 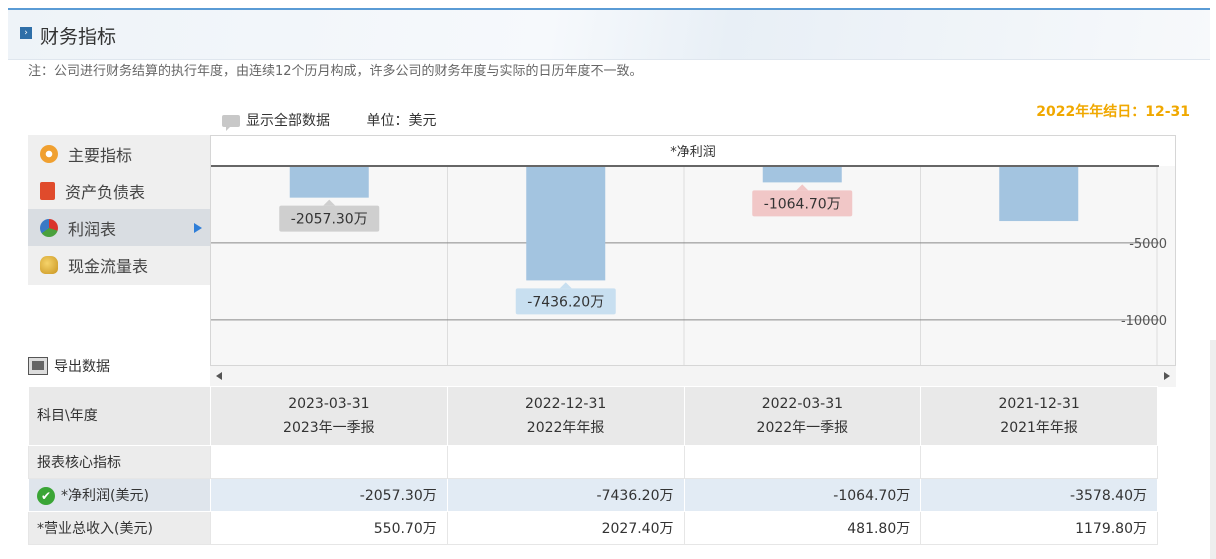 I want to click on column-period: 2022年一季报, so click(x=802, y=428).